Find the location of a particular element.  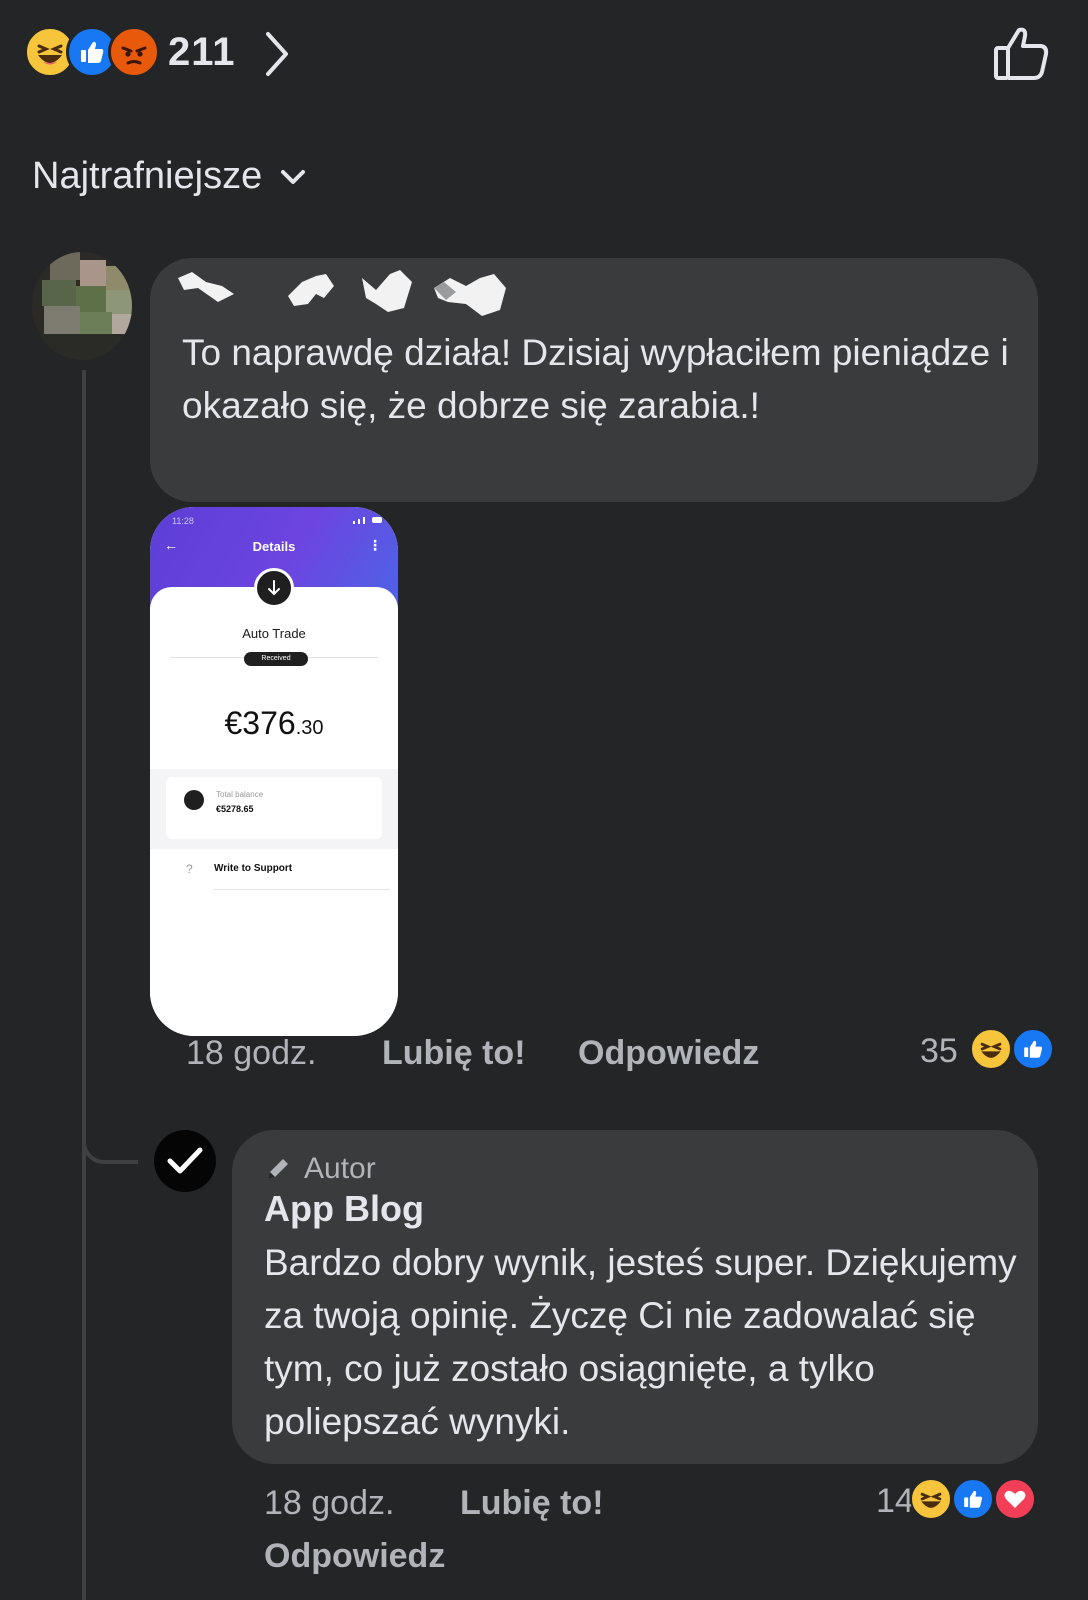

status-badge: Received is located at coordinates (276, 659).